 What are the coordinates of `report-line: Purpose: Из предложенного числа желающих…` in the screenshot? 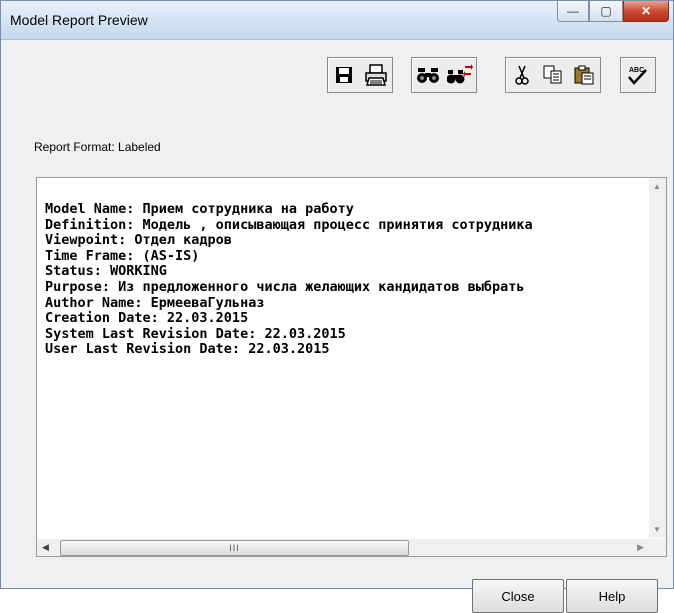 It's located at (285, 286).